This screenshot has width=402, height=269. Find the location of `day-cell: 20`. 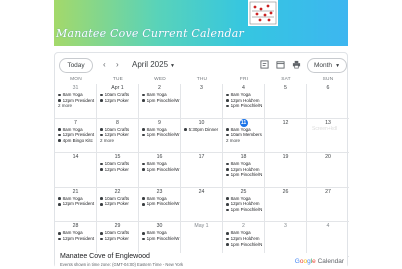

day-cell: 20 is located at coordinates (328, 170).